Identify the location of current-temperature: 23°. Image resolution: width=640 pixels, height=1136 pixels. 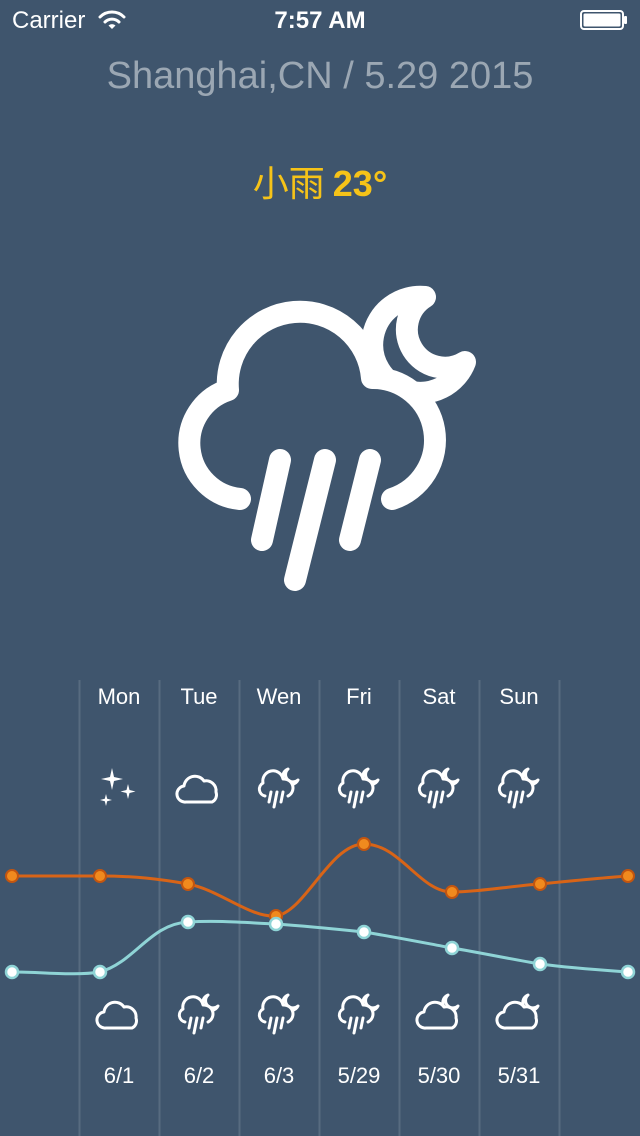
(360, 183).